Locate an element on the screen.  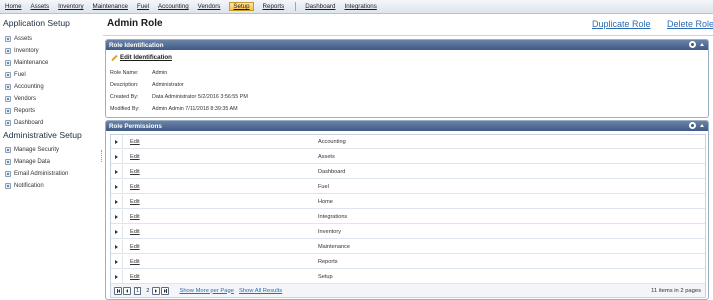
show-all-results-link: Show All Results is located at coordinates (260, 291).